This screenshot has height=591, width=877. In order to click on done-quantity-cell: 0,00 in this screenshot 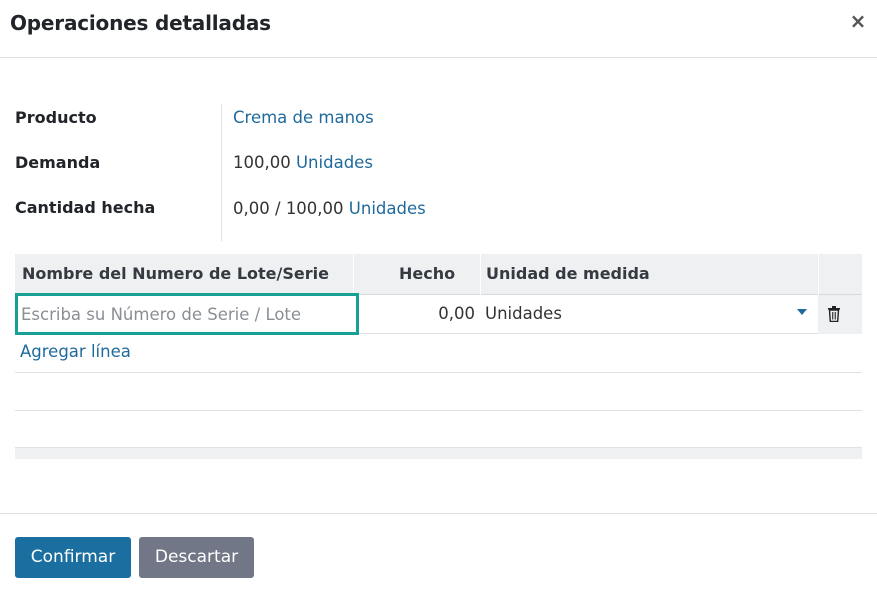, I will do `click(417, 313)`.